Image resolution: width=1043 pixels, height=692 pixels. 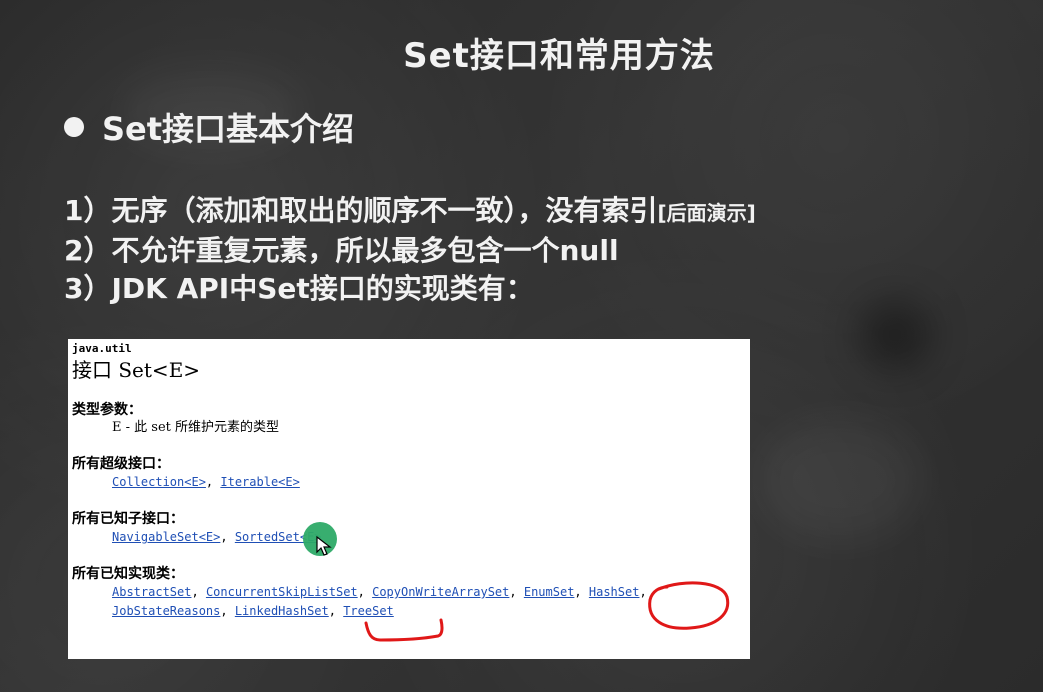 I want to click on point-1-note: [后面演示], so click(x=706, y=213).